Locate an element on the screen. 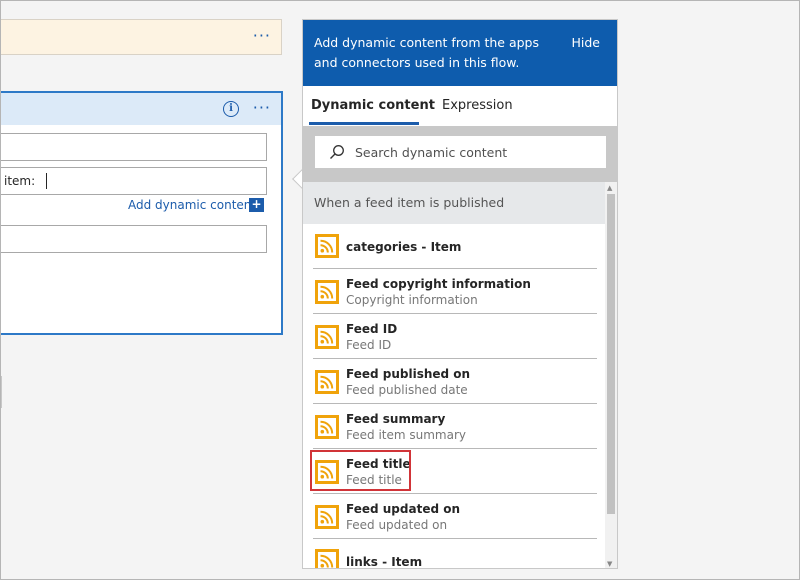 The height and width of the screenshot is (580, 800). panel-tabs: Dynamic content Expression is located at coordinates (460, 106).